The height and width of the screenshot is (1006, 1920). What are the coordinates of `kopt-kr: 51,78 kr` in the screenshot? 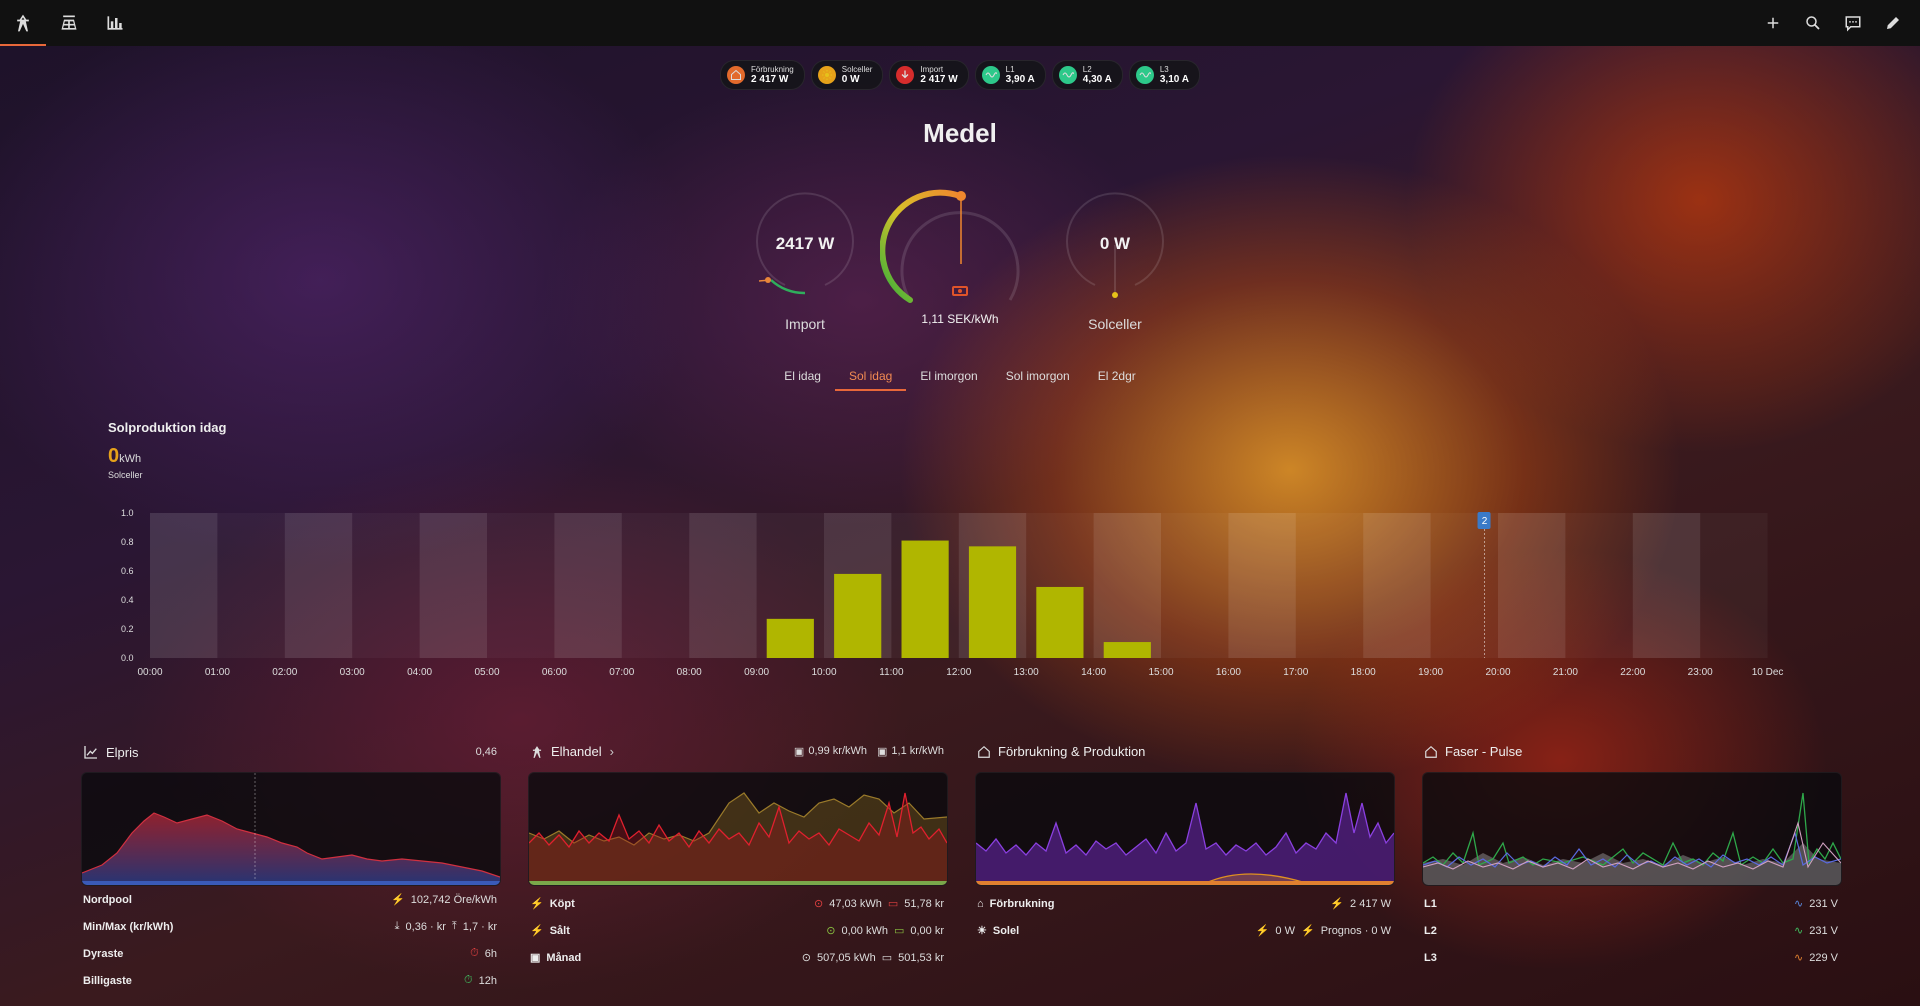 It's located at (924, 903).